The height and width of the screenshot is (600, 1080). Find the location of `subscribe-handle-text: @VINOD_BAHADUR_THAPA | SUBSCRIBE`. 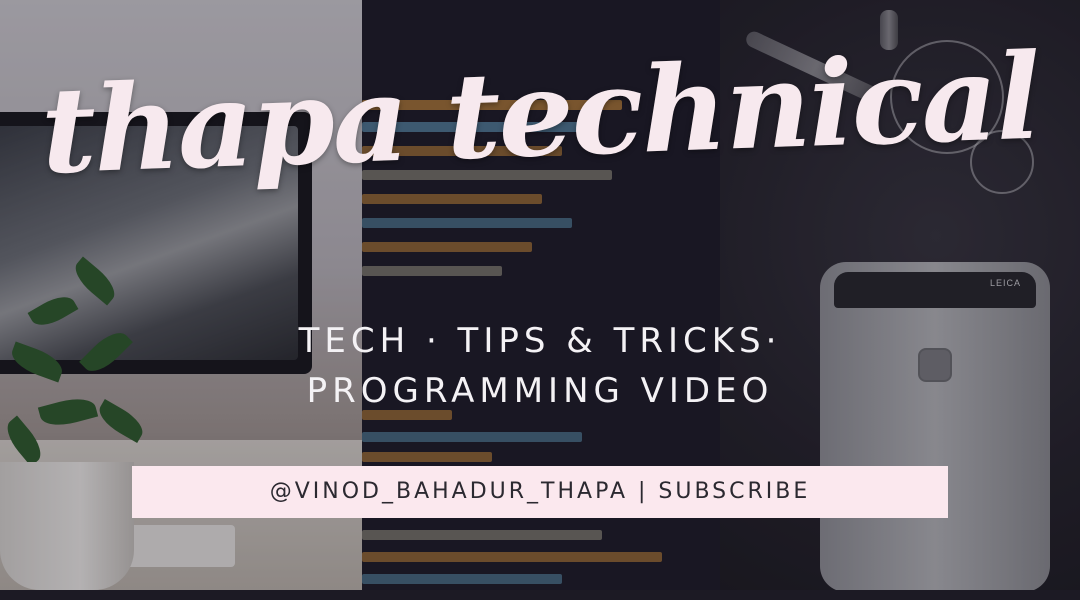

subscribe-handle-text: @VINOD_BAHADUR_THAPA | SUBSCRIBE is located at coordinates (540, 491).